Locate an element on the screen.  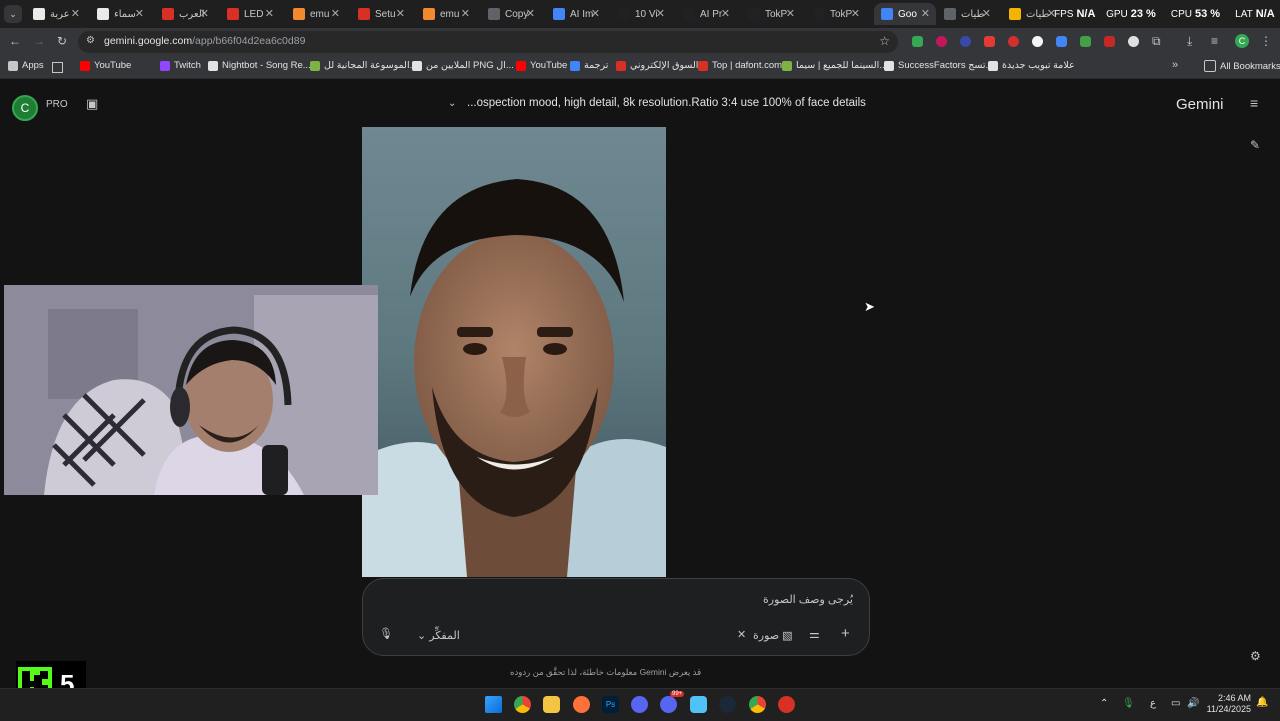
apps-grid-icon is located at coordinates (57, 67).